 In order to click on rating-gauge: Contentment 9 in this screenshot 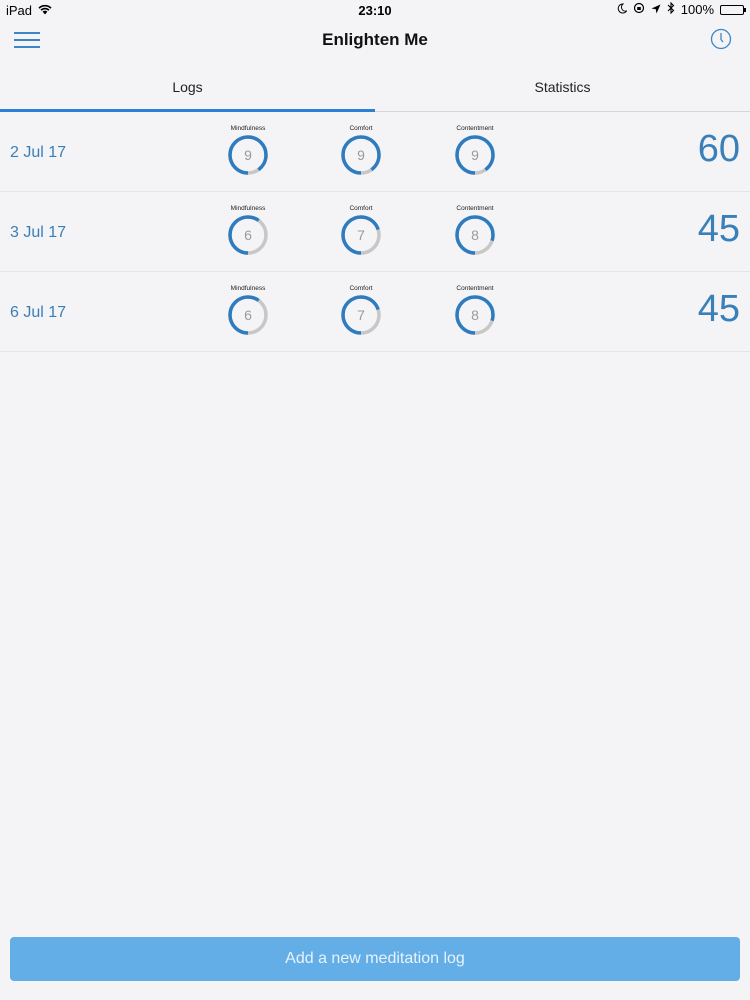, I will do `click(475, 155)`.